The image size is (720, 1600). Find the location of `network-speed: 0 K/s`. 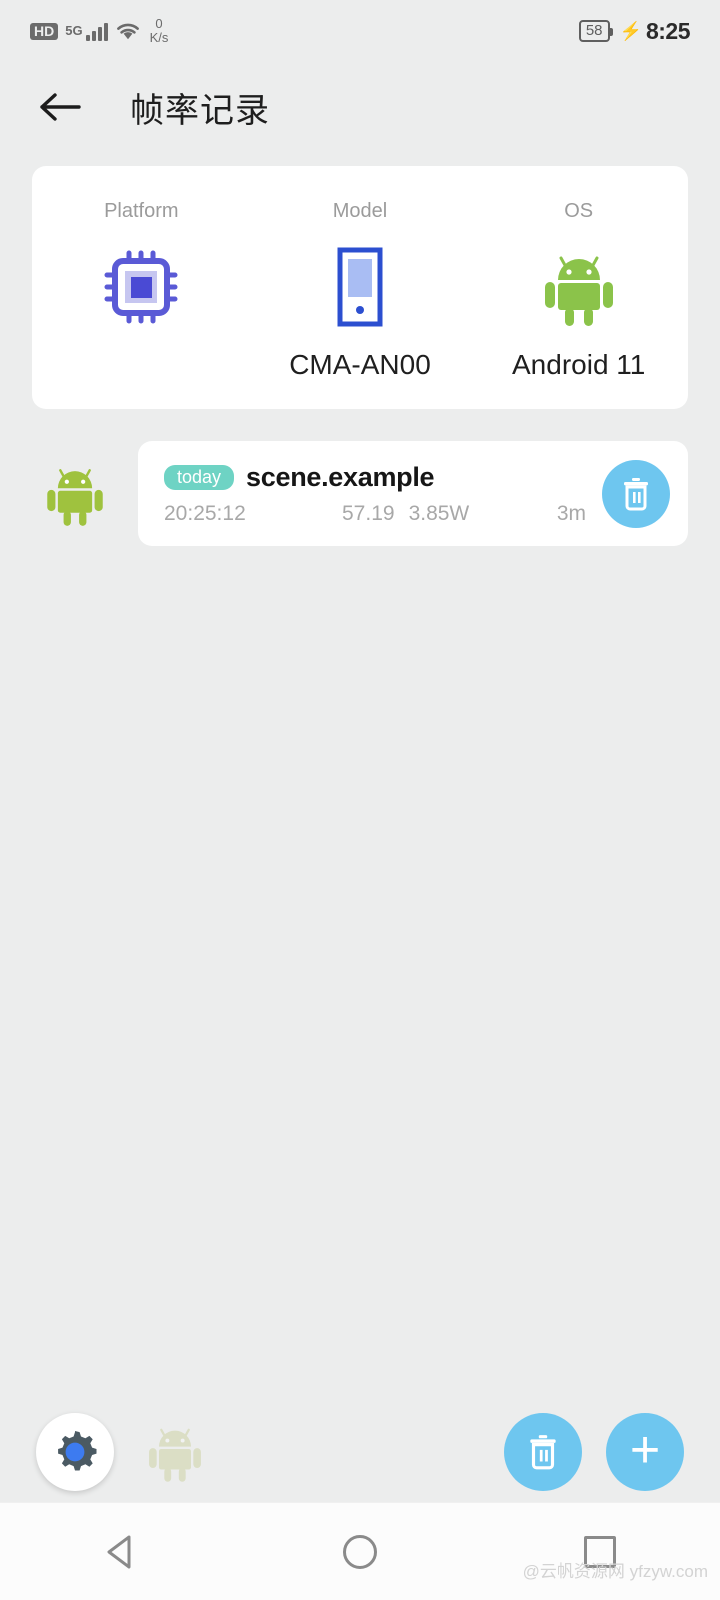

network-speed: 0 K/s is located at coordinates (159, 30).